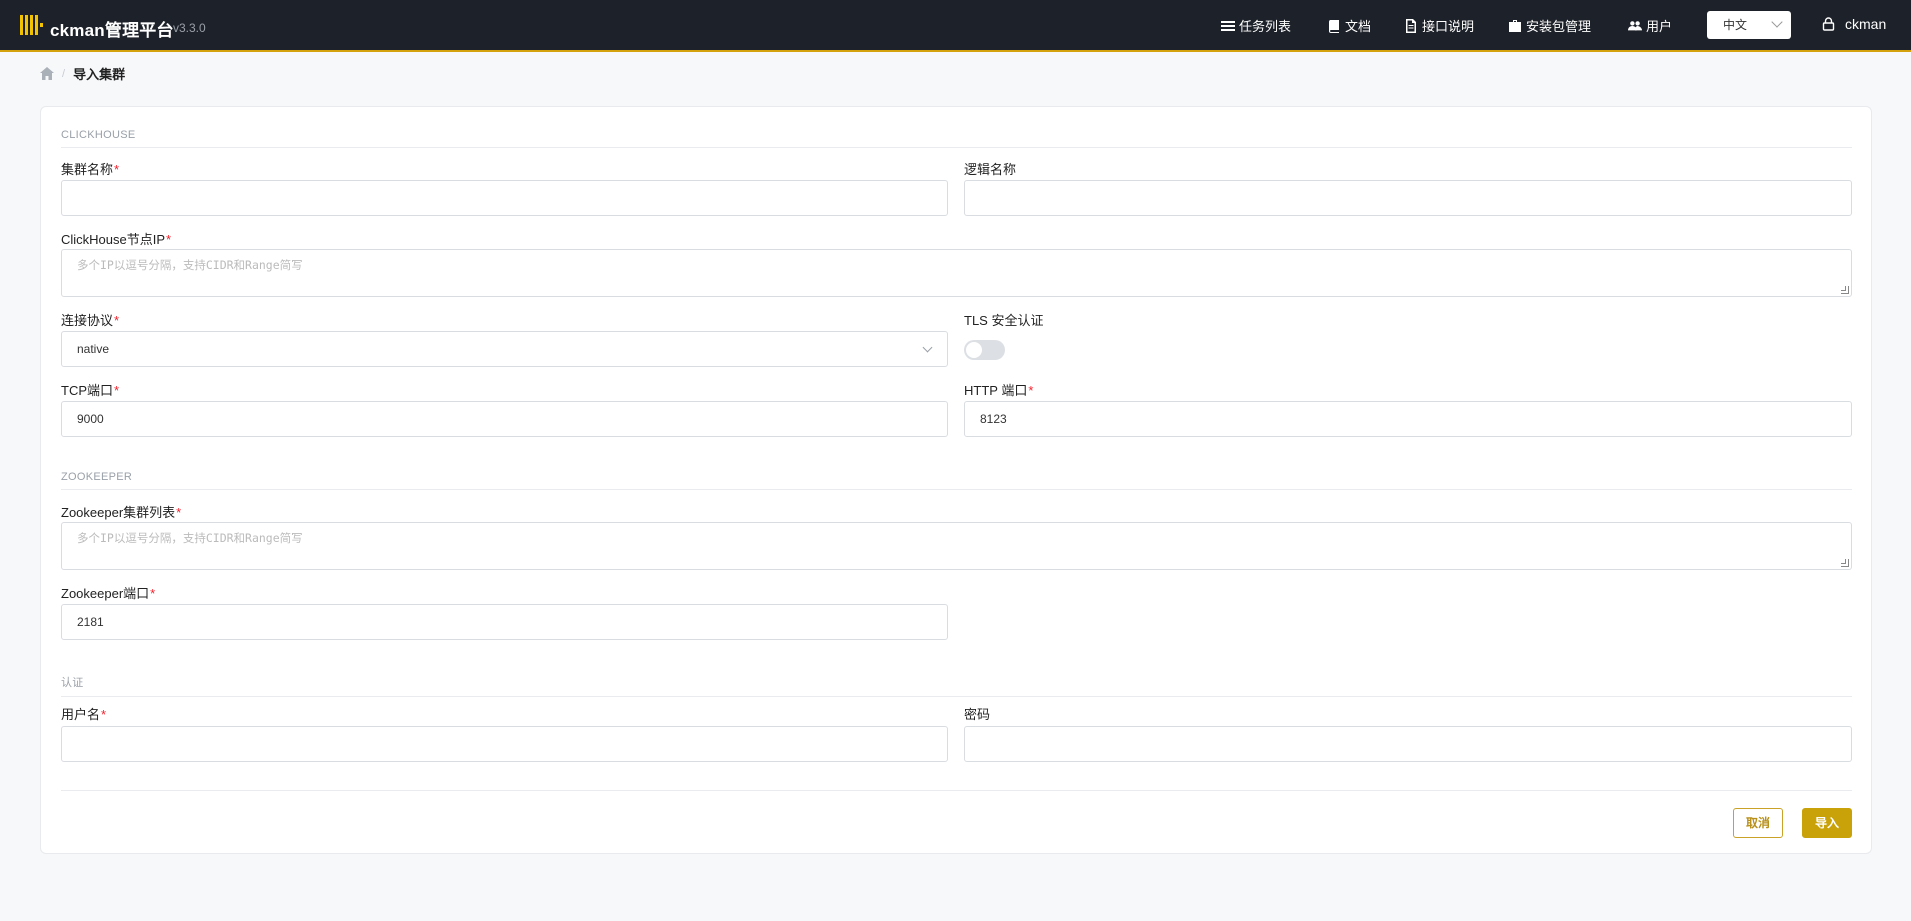  What do you see at coordinates (1758, 823) in the screenshot?
I see `cancel-button: 取消` at bounding box center [1758, 823].